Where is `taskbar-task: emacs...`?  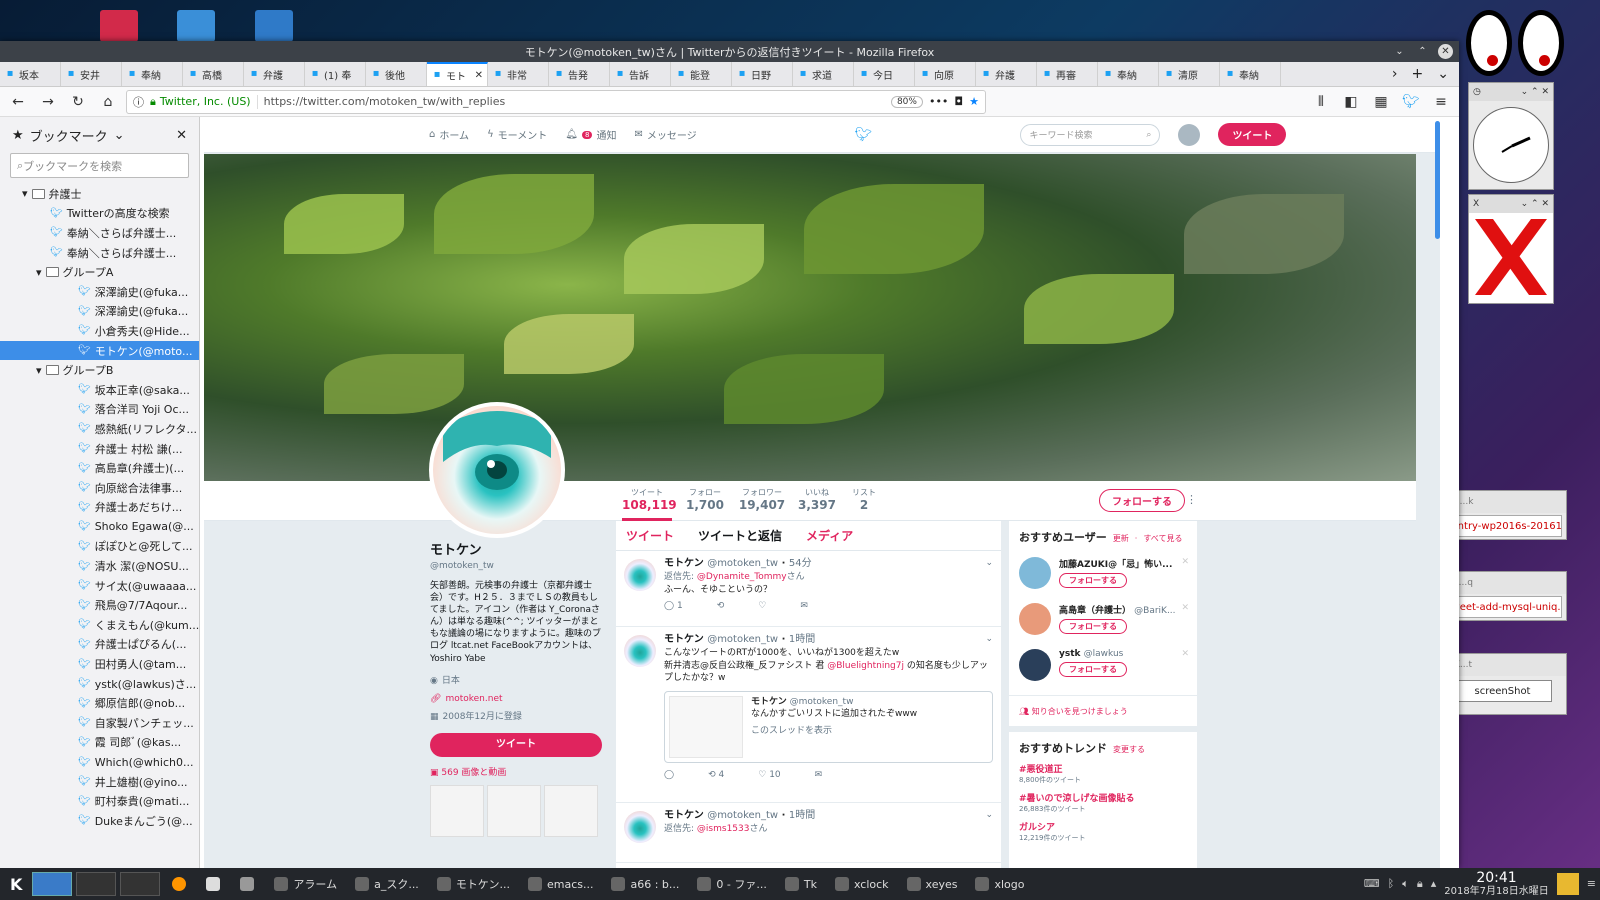
taskbar-task: emacs... is located at coordinates (561, 884).